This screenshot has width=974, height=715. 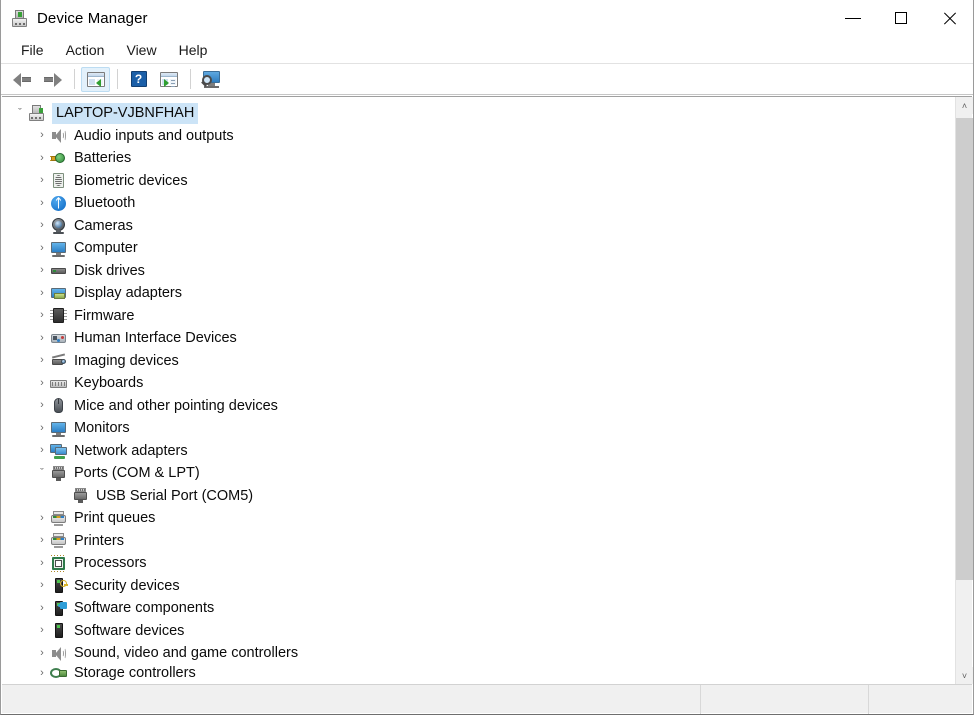 I want to click on tree-node-label: Network adapters, so click(x=131, y=450).